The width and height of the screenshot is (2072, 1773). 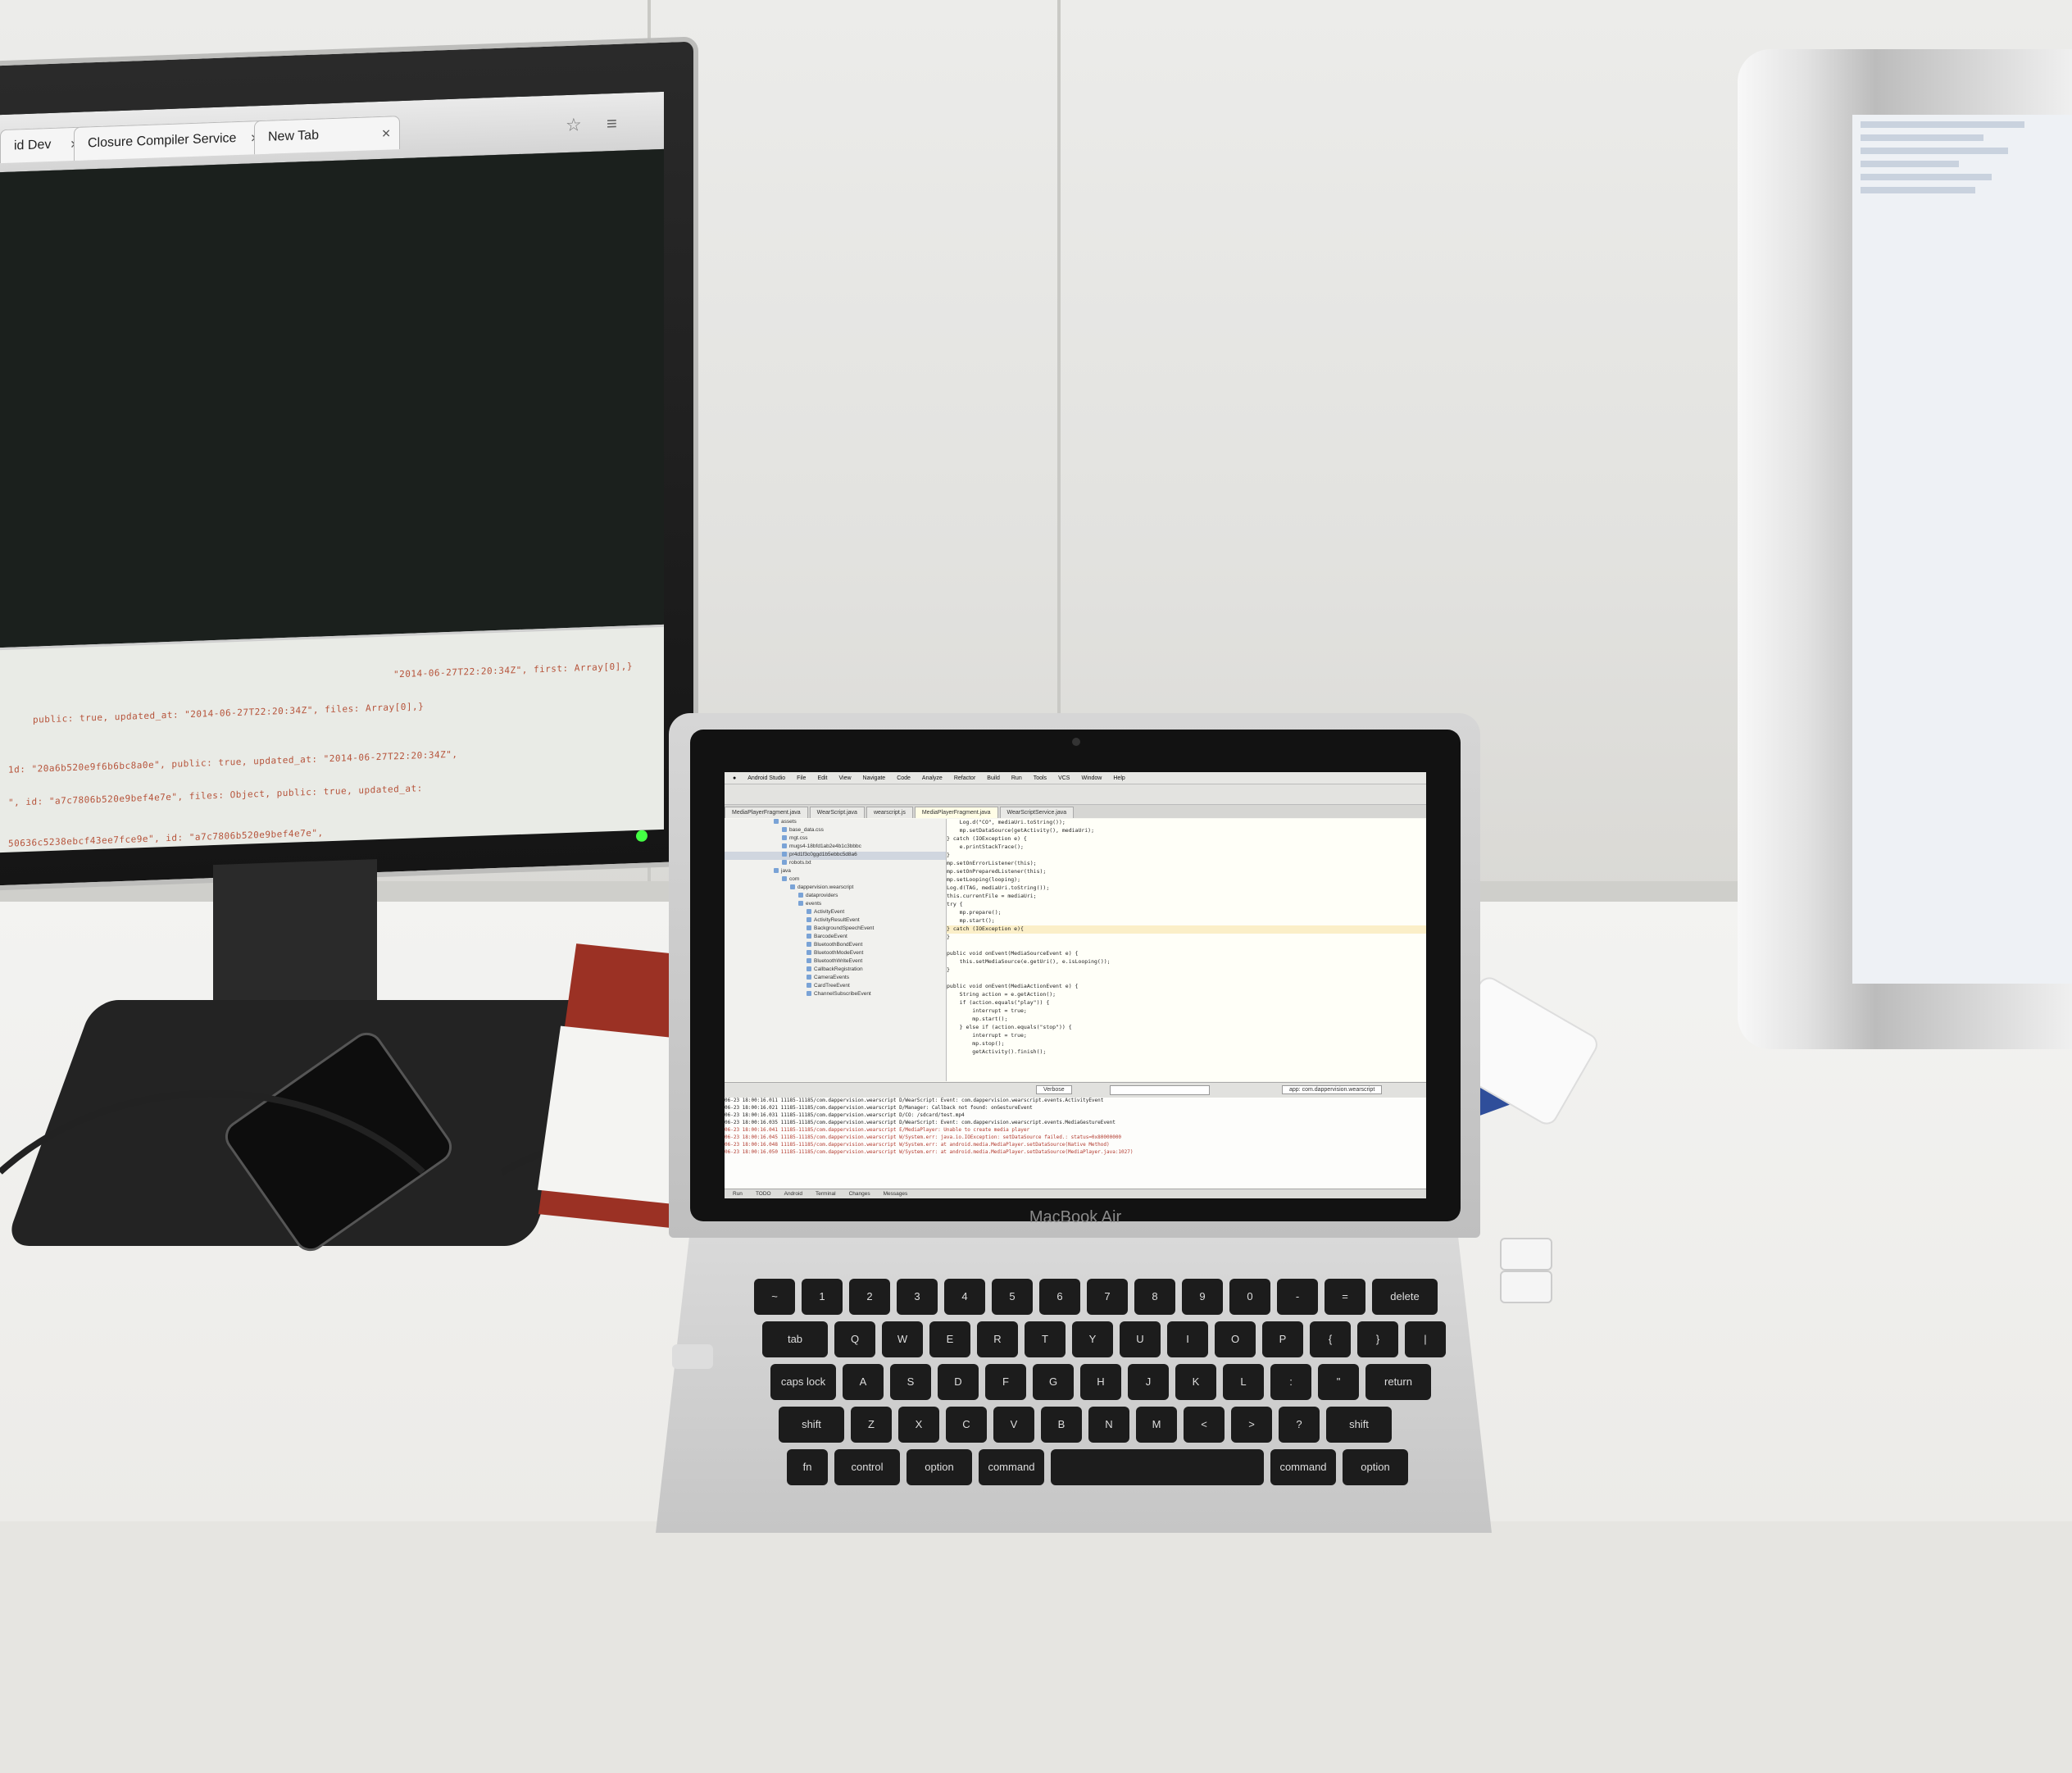 What do you see at coordinates (835, 905) in the screenshot?
I see `tree-item: events` at bounding box center [835, 905].